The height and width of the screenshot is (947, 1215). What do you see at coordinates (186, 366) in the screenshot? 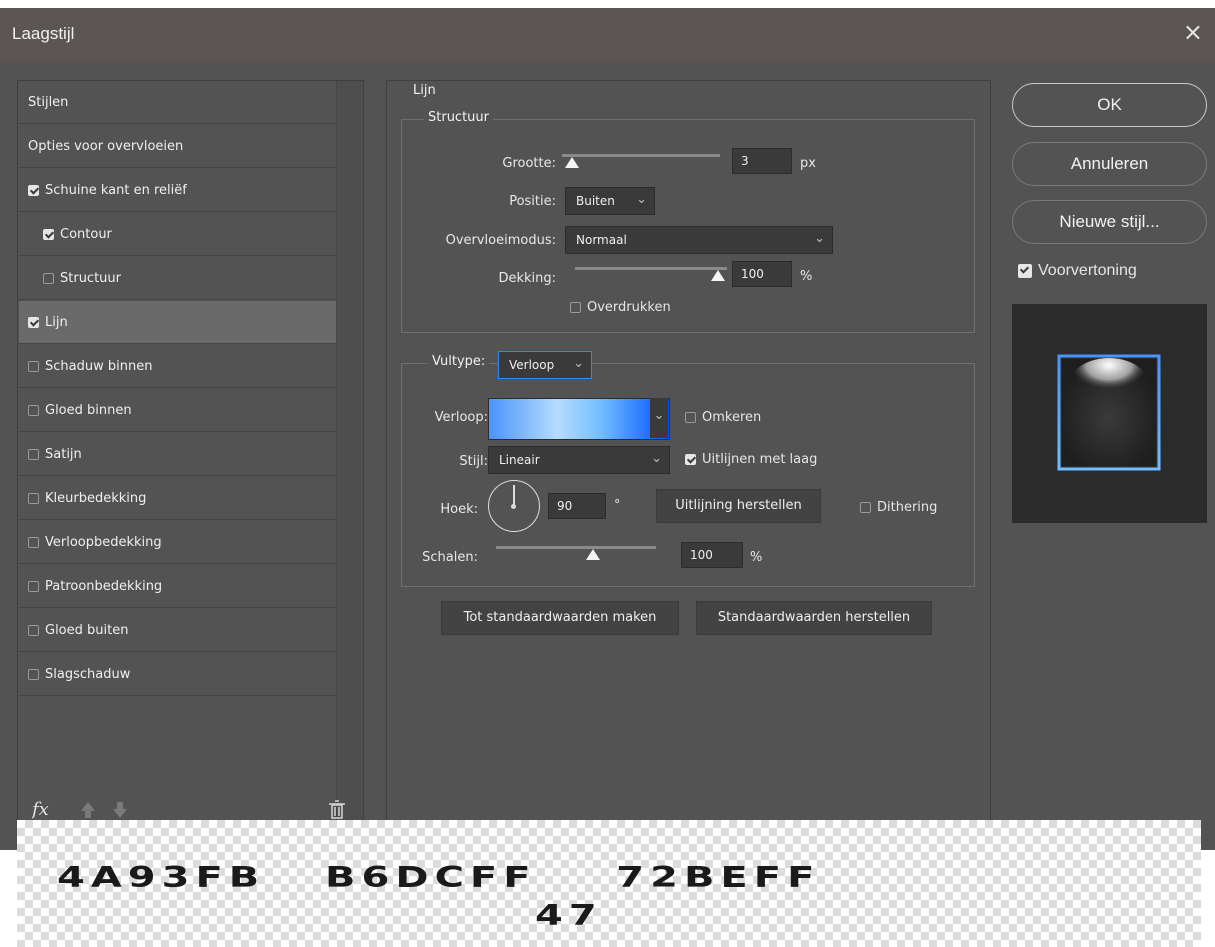
I see `effect-item-schaduw-binnen: Schaduw binnen+` at bounding box center [186, 366].